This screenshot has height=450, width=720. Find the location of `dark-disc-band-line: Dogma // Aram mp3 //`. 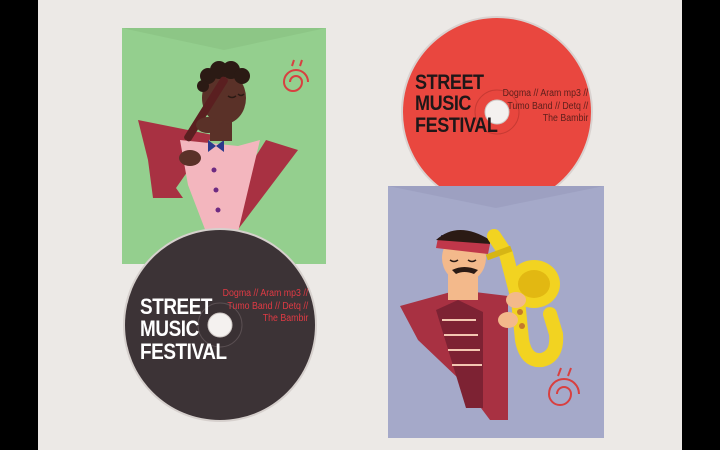

dark-disc-band-line: Dogma // Aram mp3 // is located at coordinates (265, 293).